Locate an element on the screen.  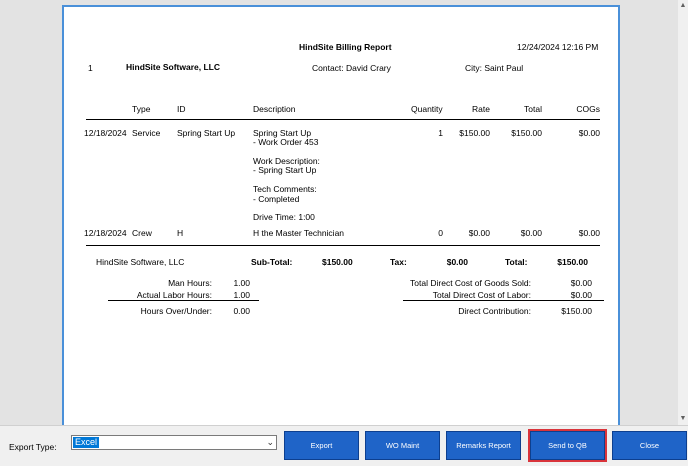
total-value: $150.00 is located at coordinates (572, 262).